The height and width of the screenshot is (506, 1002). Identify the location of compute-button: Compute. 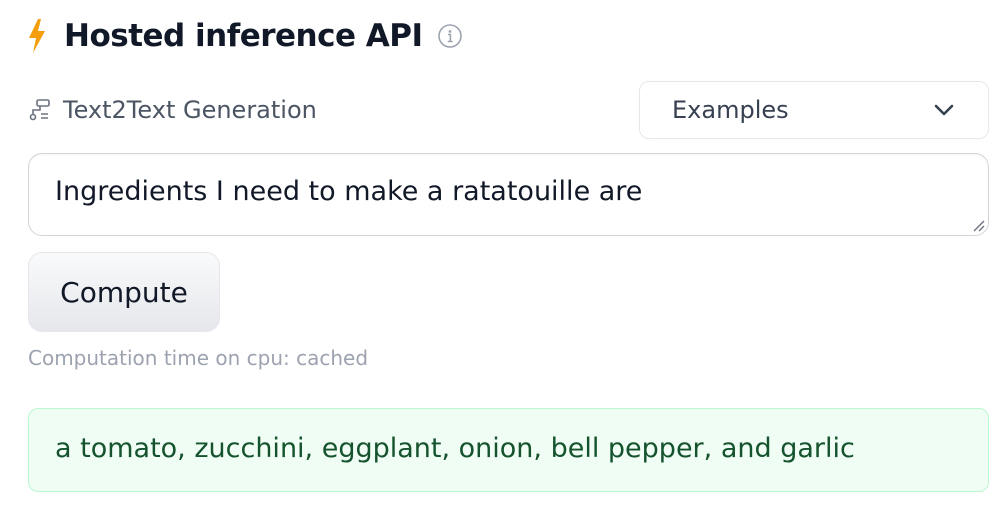
(124, 292).